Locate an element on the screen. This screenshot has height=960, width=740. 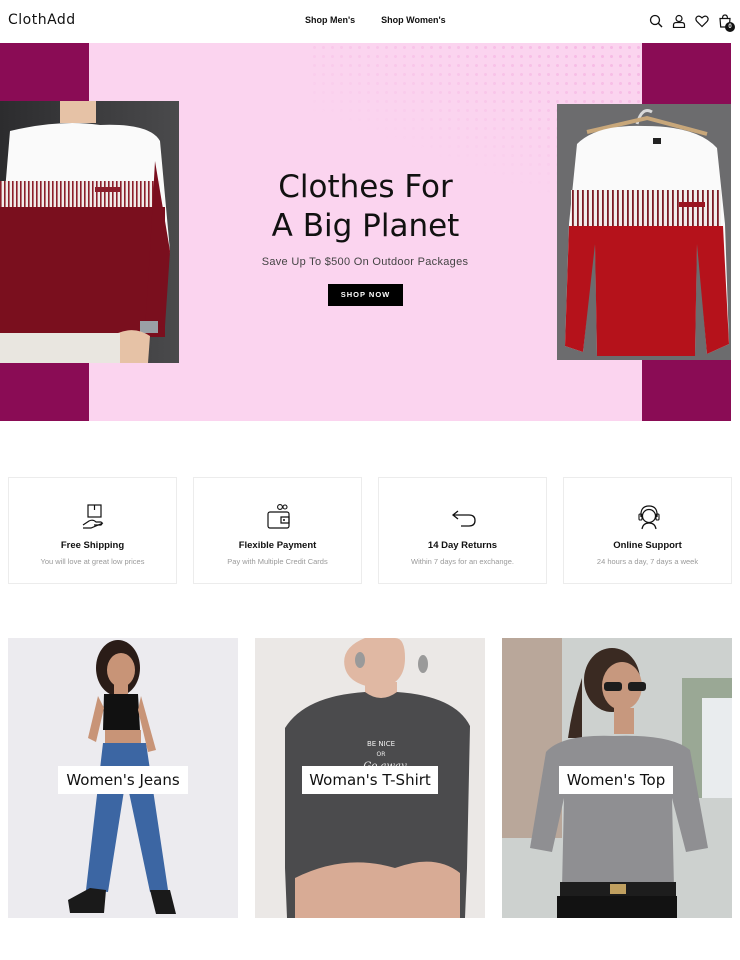
heart-icon is located at coordinates (701, 20).